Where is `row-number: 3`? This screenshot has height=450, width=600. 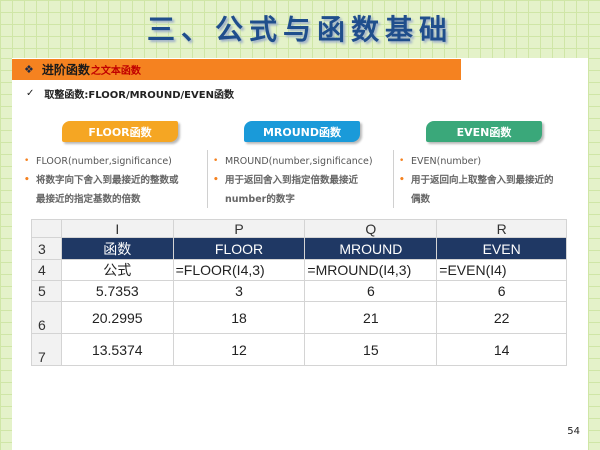
row-number: 3 is located at coordinates (46, 248).